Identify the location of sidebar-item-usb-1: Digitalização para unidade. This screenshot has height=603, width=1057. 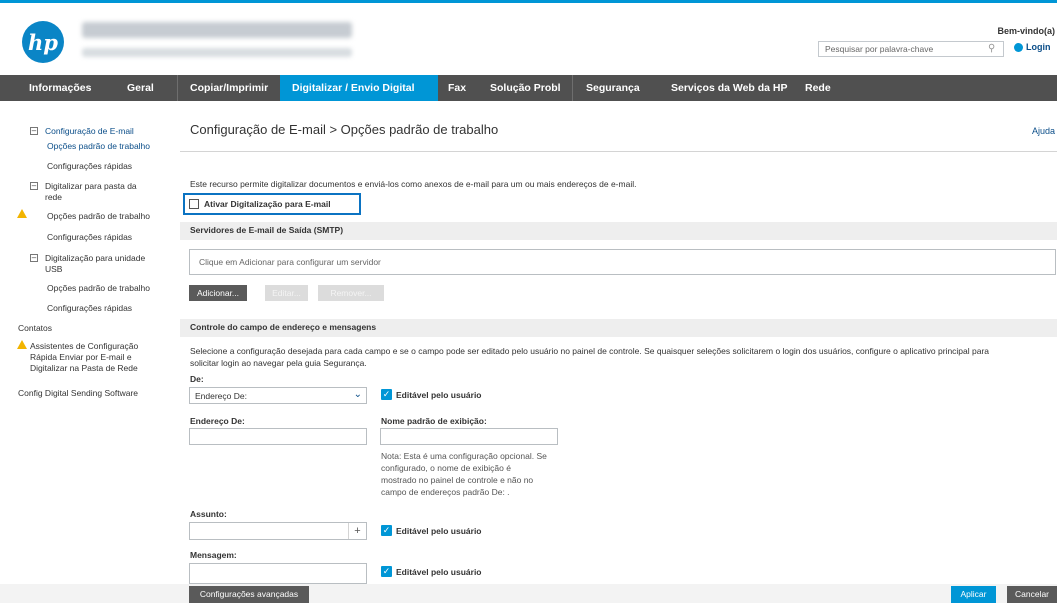
(95, 258).